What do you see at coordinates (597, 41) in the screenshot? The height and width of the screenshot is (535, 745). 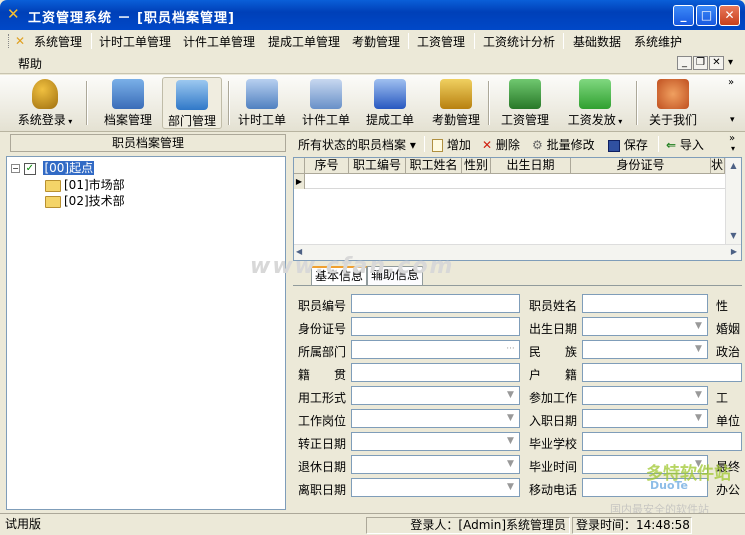 I see `menu-basic-data: 基础数据` at bounding box center [597, 41].